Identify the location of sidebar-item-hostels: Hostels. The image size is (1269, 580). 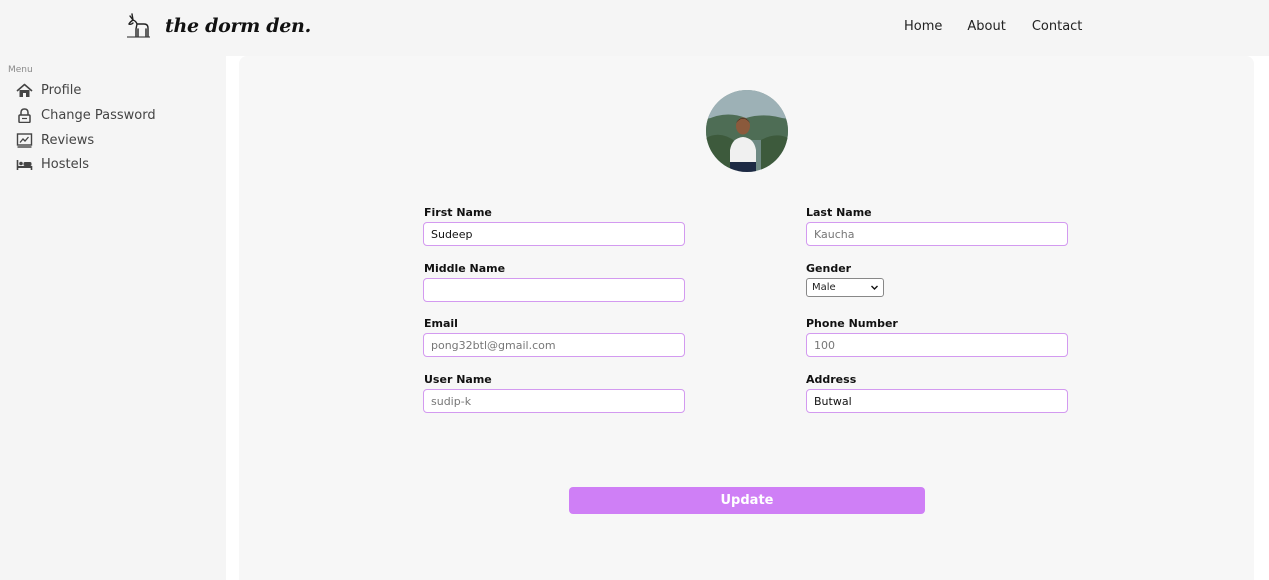
(52, 164).